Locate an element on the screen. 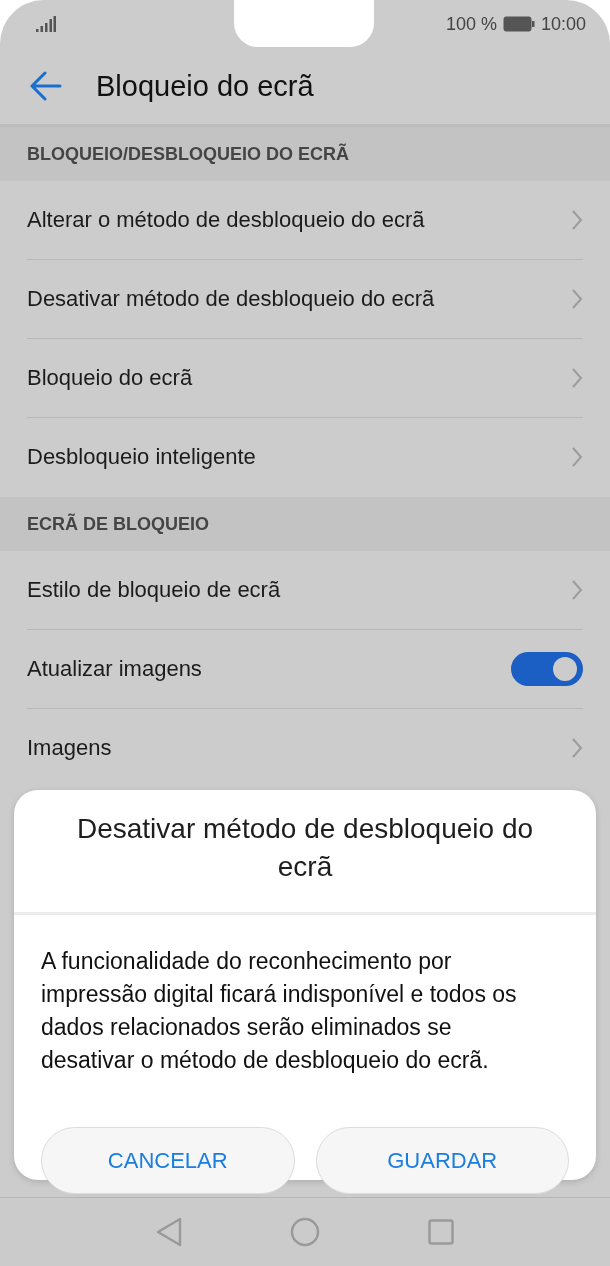  toggle-switch is located at coordinates (547, 669).